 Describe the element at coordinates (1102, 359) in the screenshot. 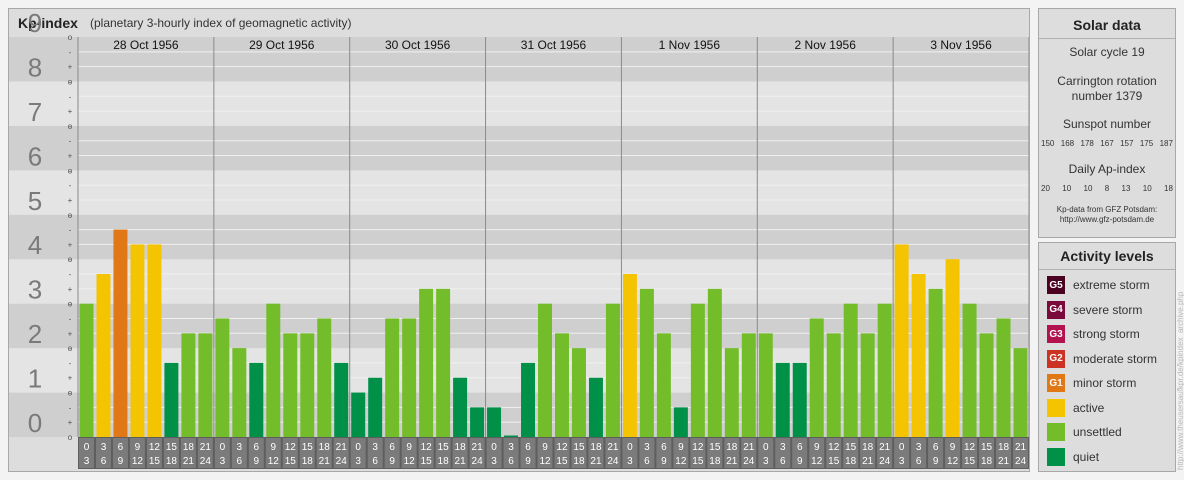

I see `legend-item: G2 moderate storm` at that location.